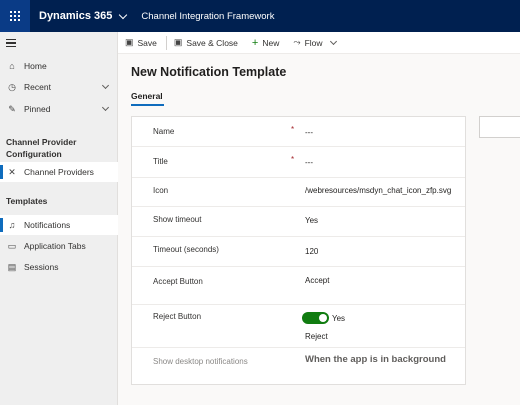  Describe the element at coordinates (161, 190) in the screenshot. I see `icon-label: Icon` at that location.